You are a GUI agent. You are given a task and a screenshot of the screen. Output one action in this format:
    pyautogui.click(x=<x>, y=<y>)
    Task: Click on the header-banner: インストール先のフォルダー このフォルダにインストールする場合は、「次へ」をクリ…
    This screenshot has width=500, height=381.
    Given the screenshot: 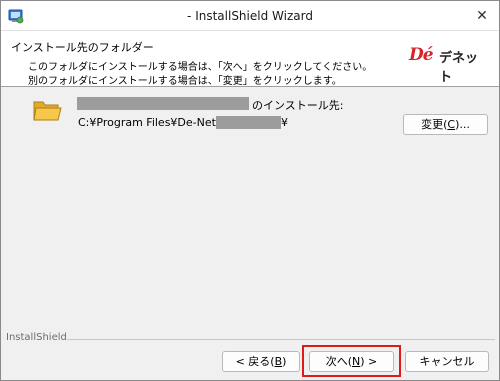 What is the action you would take?
    pyautogui.click(x=250, y=59)
    